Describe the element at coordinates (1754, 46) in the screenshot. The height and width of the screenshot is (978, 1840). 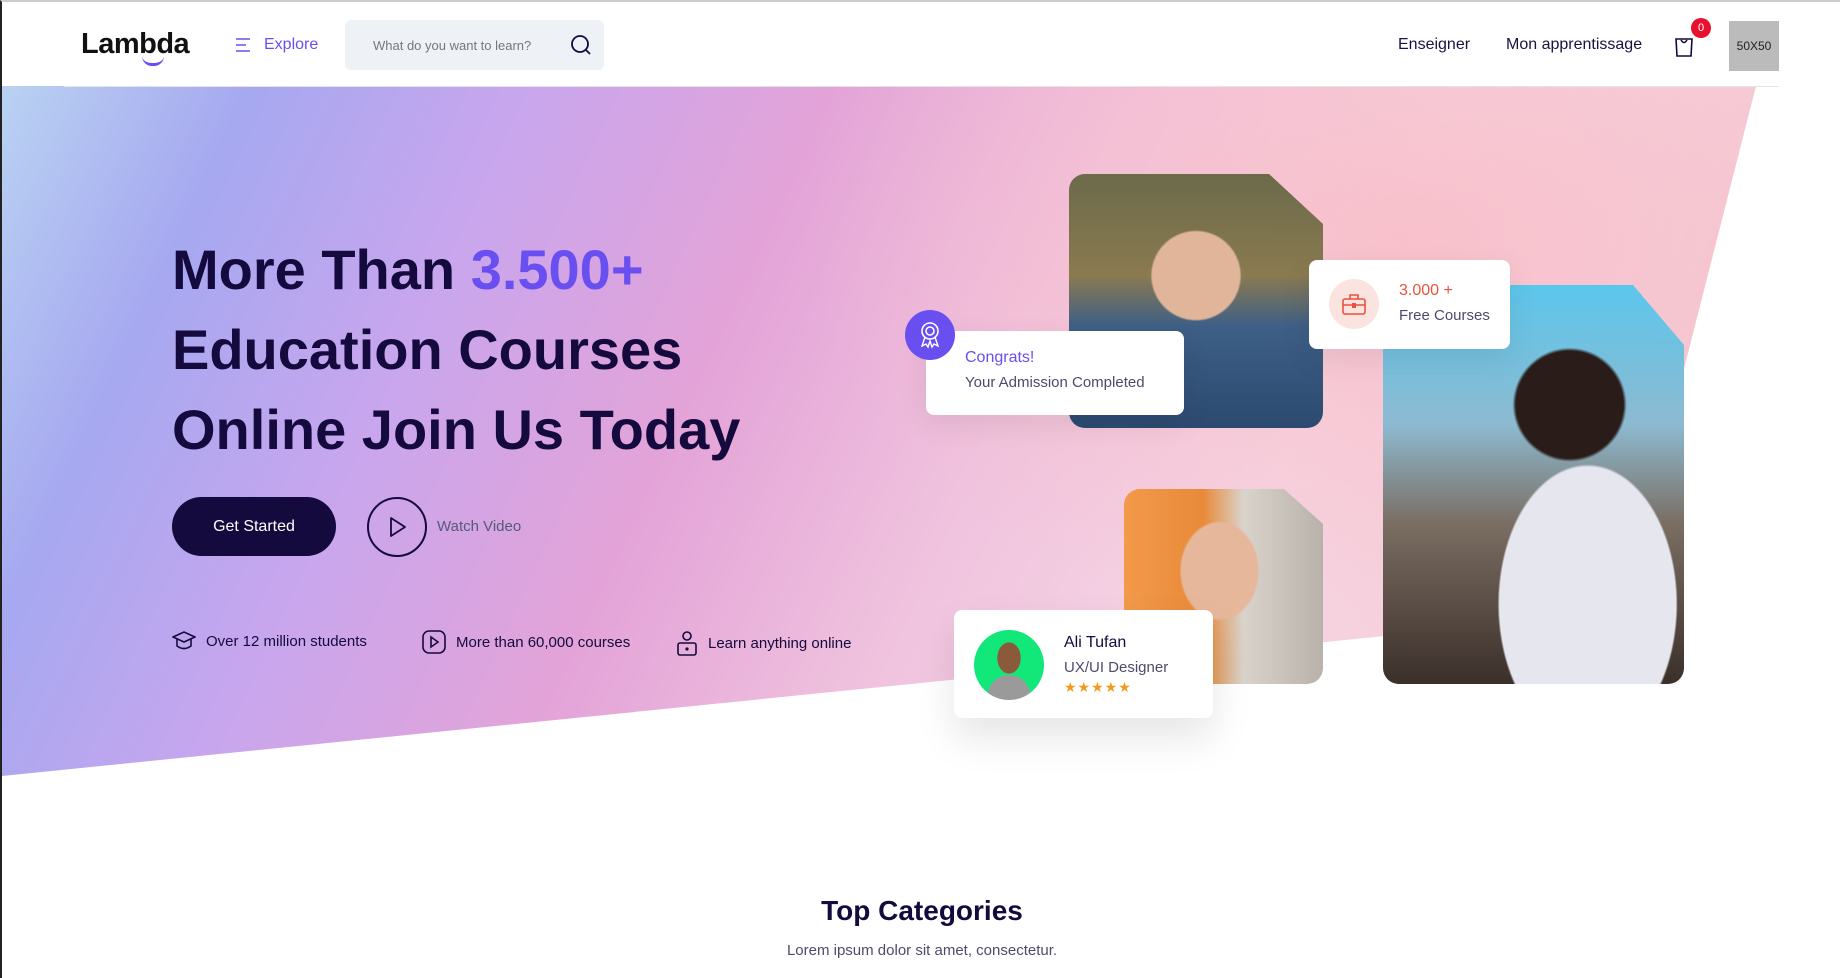
I see `user-avatar: 50X50` at that location.